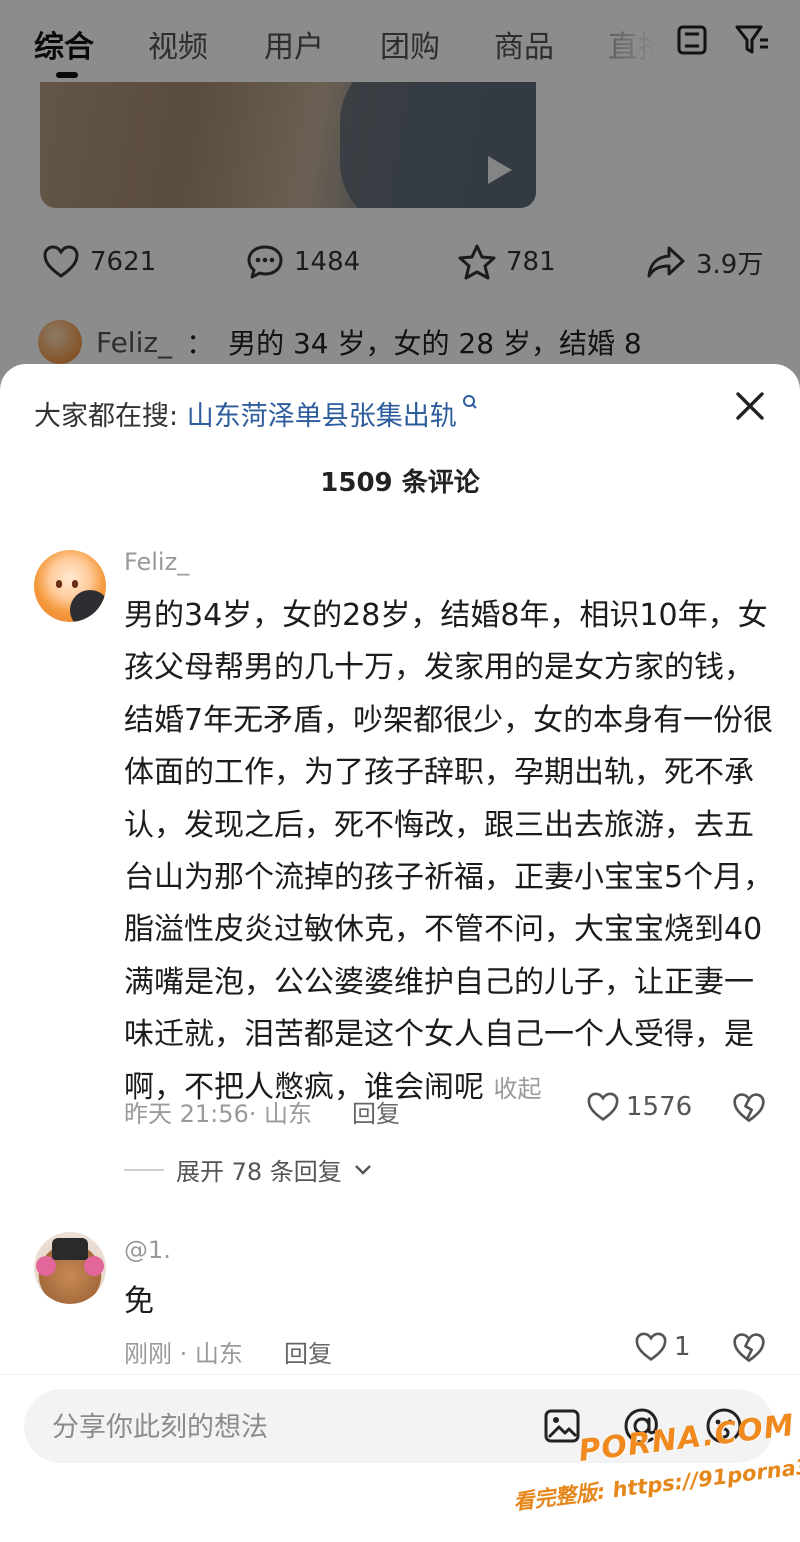 The image size is (800, 1542). Describe the element at coordinates (322, 416) in the screenshot. I see `trending-search-link: 山东菏泽单县张集出轨` at that location.